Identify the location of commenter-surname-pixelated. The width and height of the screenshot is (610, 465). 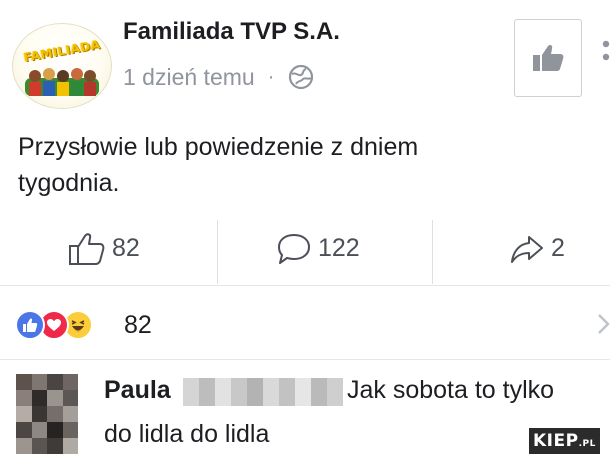
(263, 392).